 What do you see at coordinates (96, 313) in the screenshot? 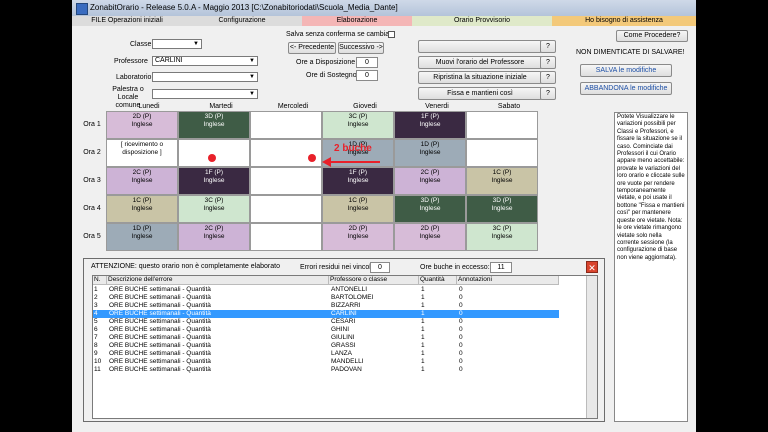
I see `cell-n: 4` at bounding box center [96, 313].